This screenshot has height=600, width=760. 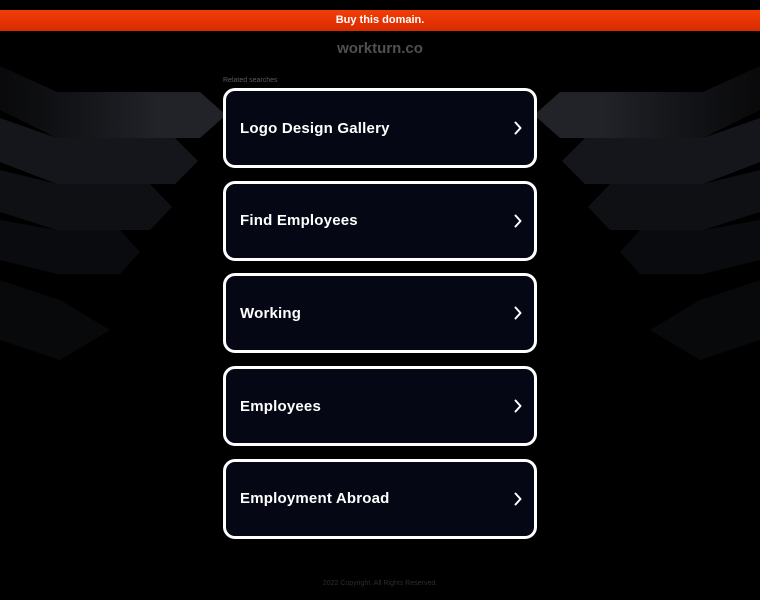 I want to click on related-link-label: Employees, so click(x=281, y=406).